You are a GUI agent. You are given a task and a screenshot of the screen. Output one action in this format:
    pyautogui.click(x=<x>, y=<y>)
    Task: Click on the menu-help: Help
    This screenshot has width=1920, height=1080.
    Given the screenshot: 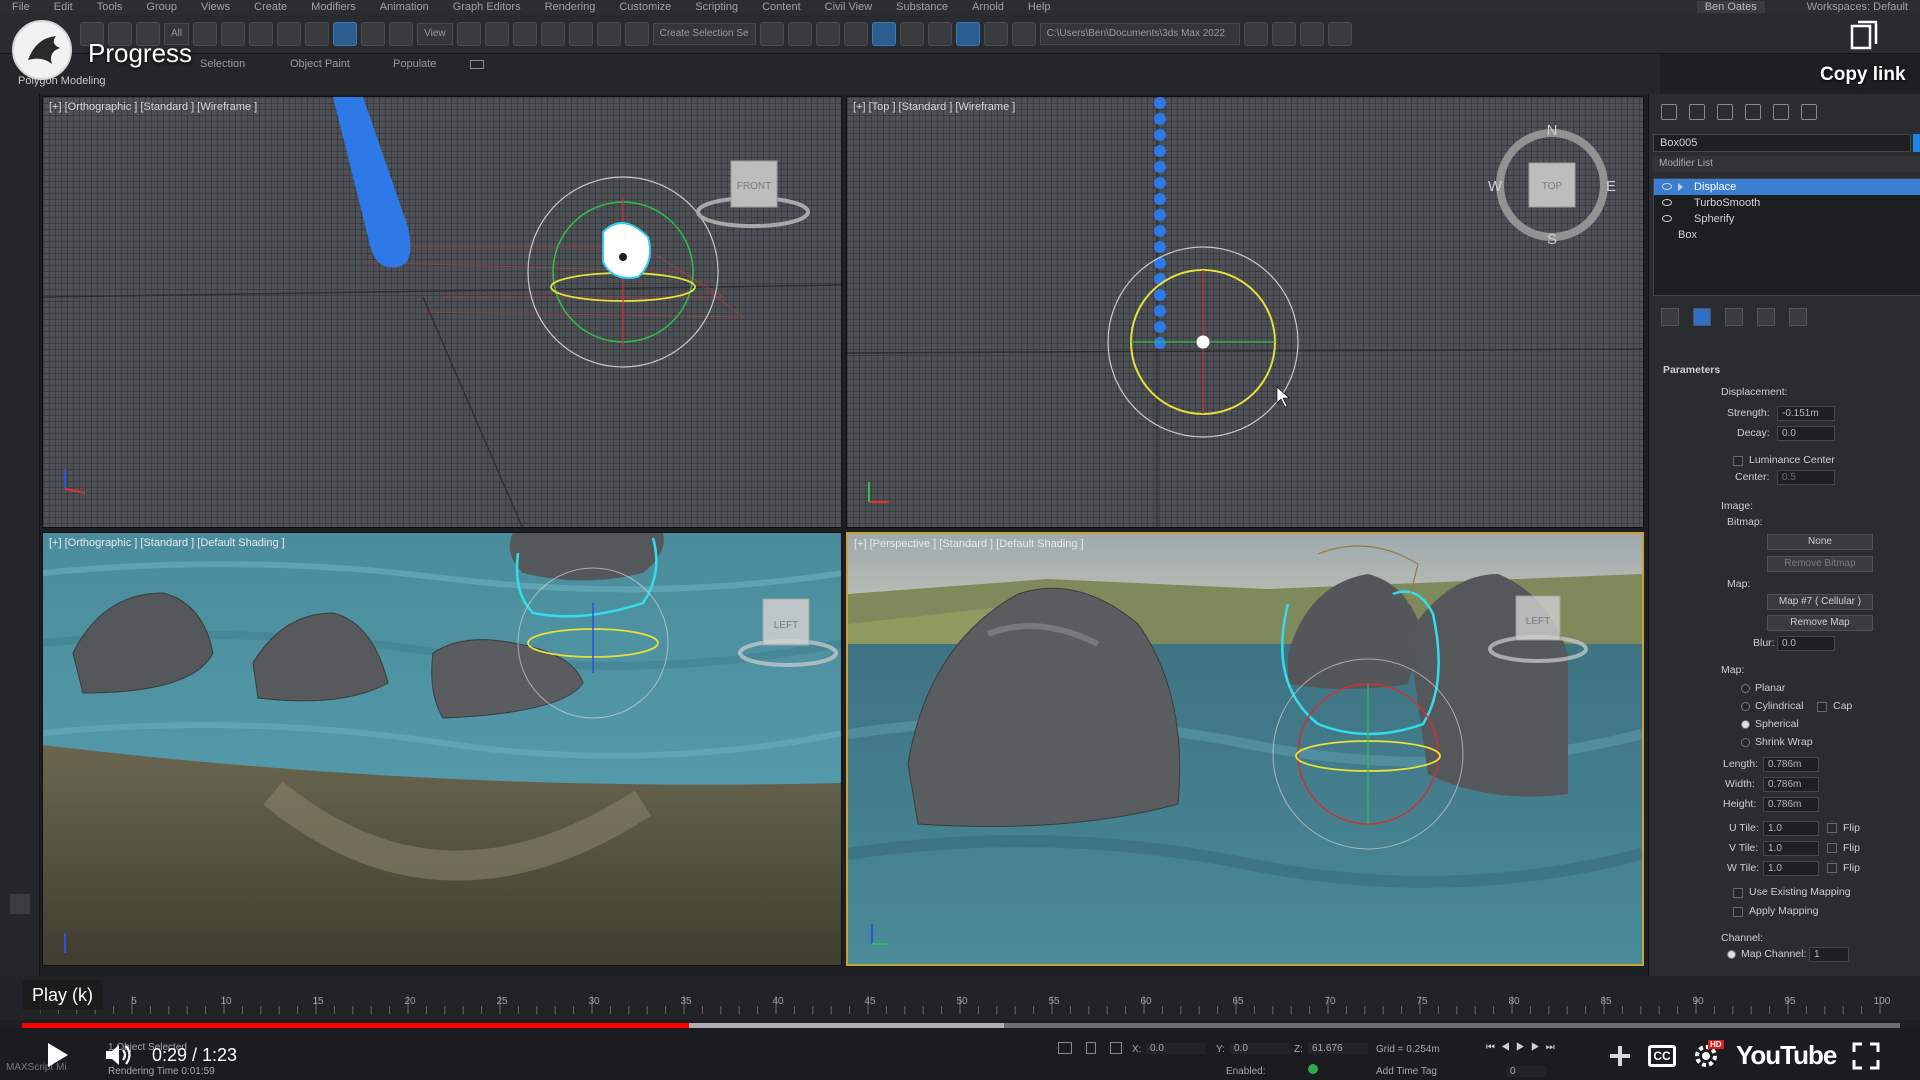 What is the action you would take?
    pyautogui.click(x=1039, y=7)
    